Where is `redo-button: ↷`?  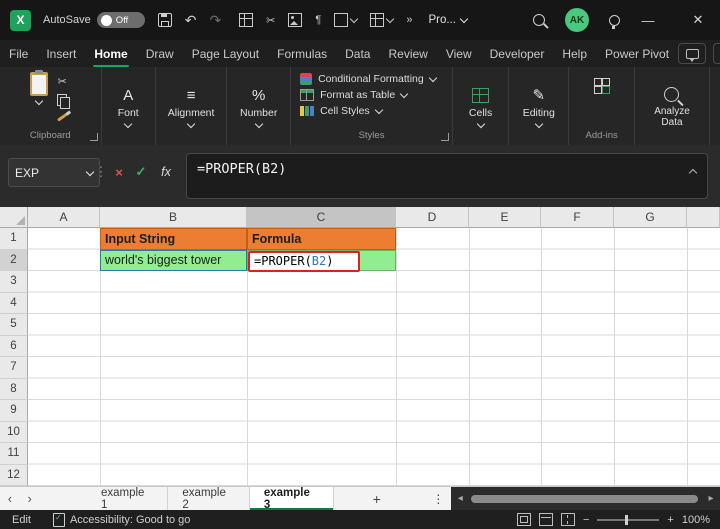
redo-button: ↷ is located at coordinates (215, 20).